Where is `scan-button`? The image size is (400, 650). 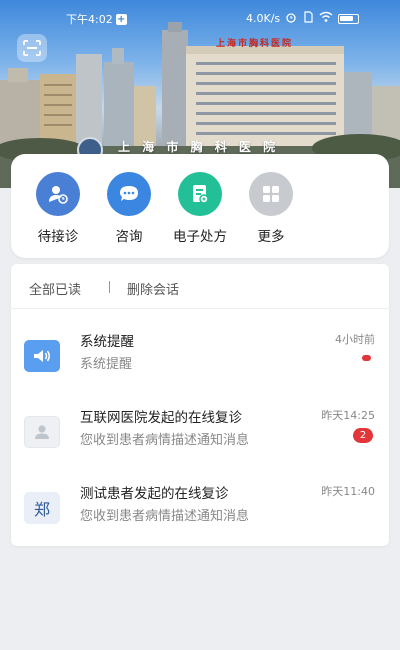
scan-button is located at coordinates (32, 48).